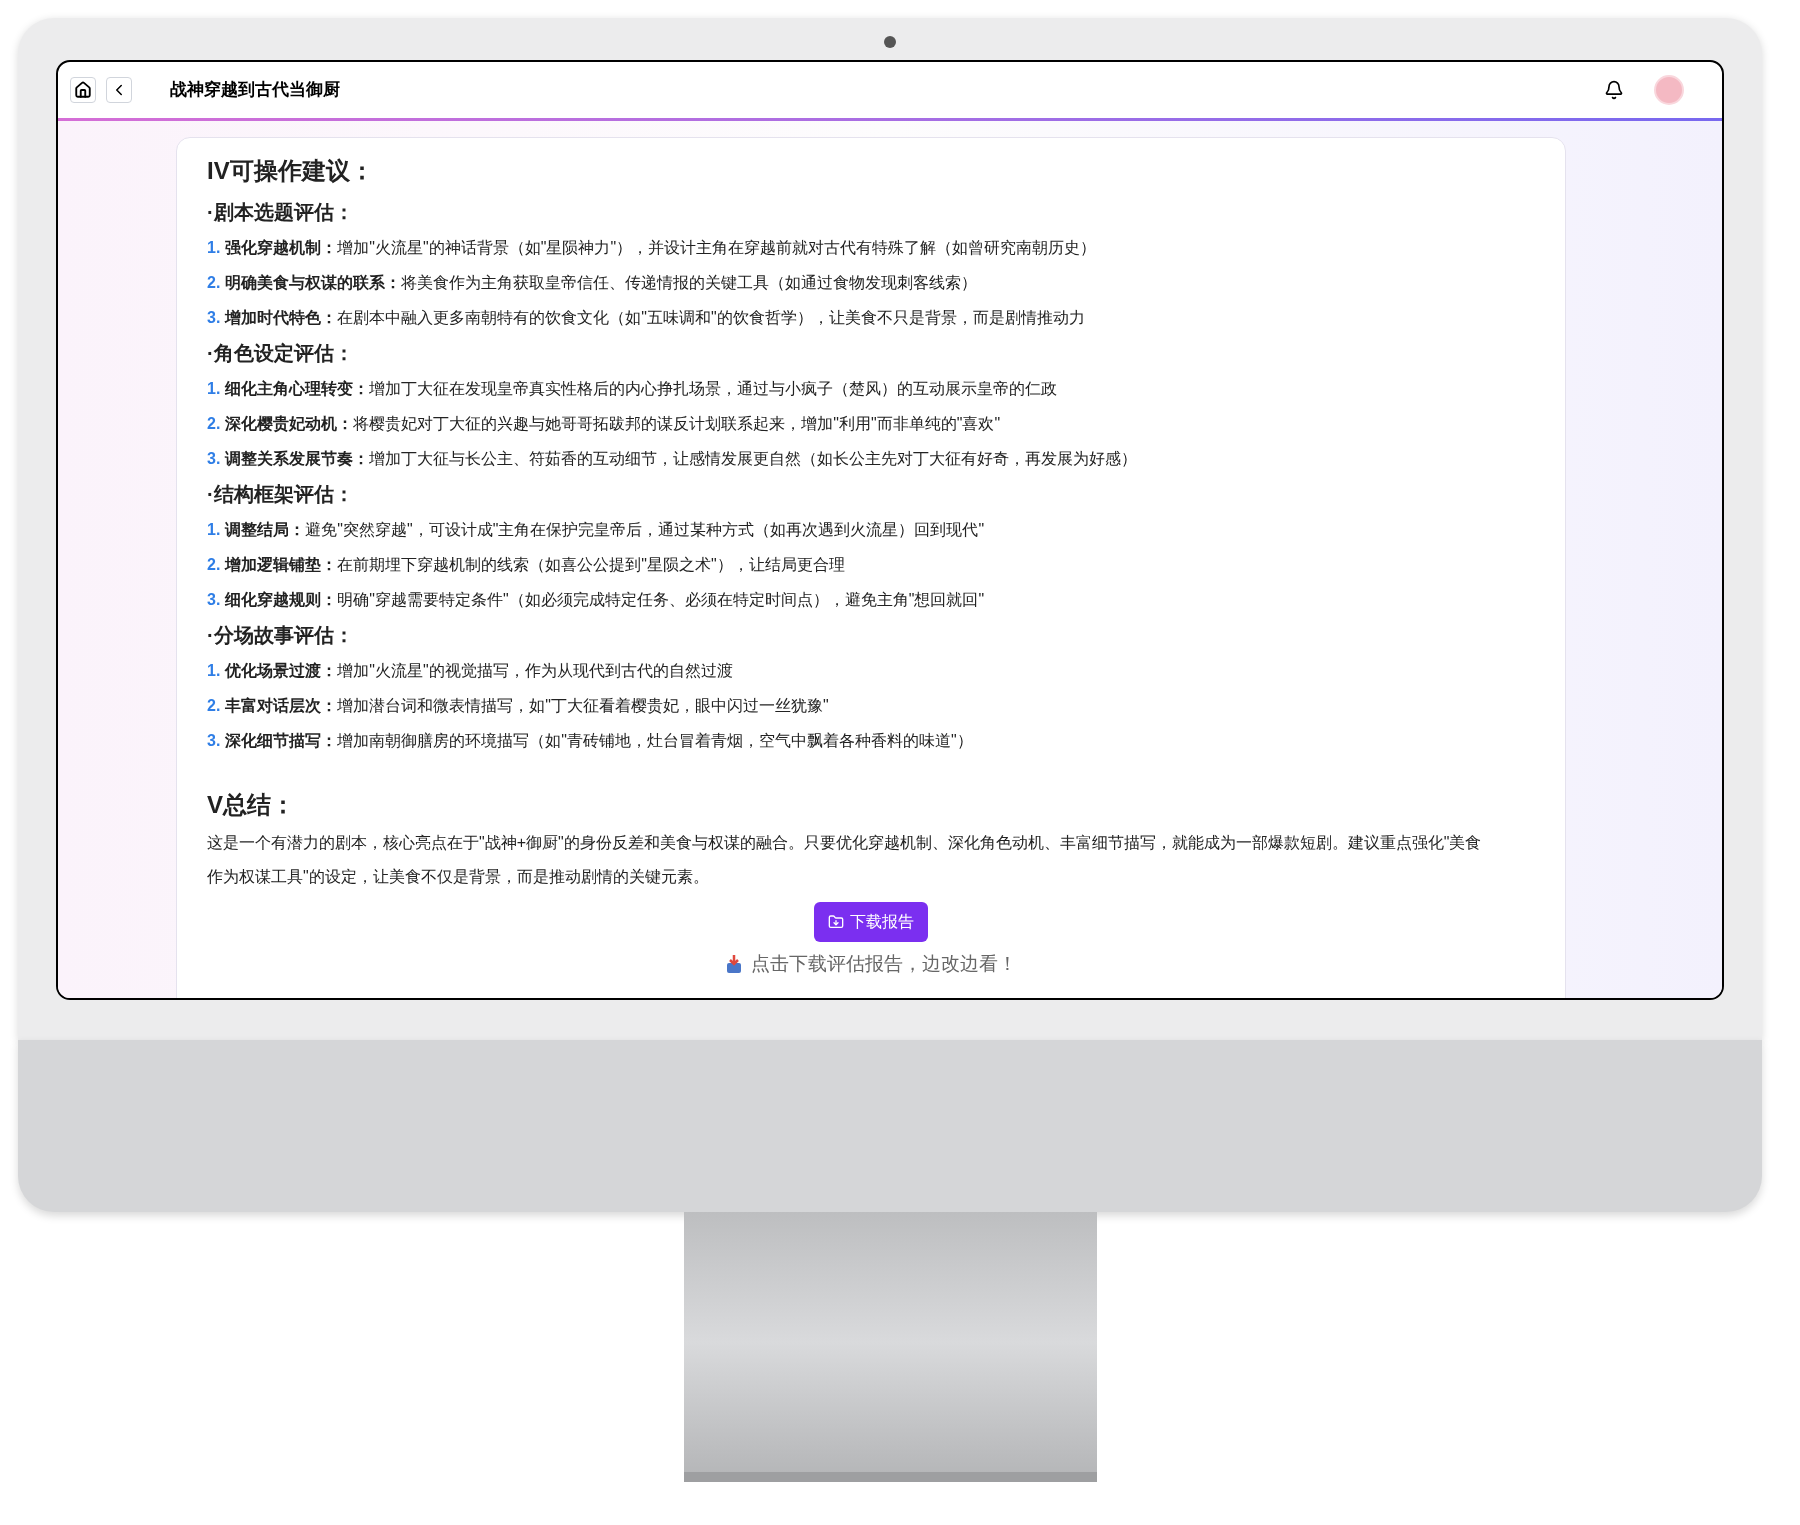 The image size is (1800, 1525). I want to click on section-heading: IV可操作建议：, so click(291, 171).